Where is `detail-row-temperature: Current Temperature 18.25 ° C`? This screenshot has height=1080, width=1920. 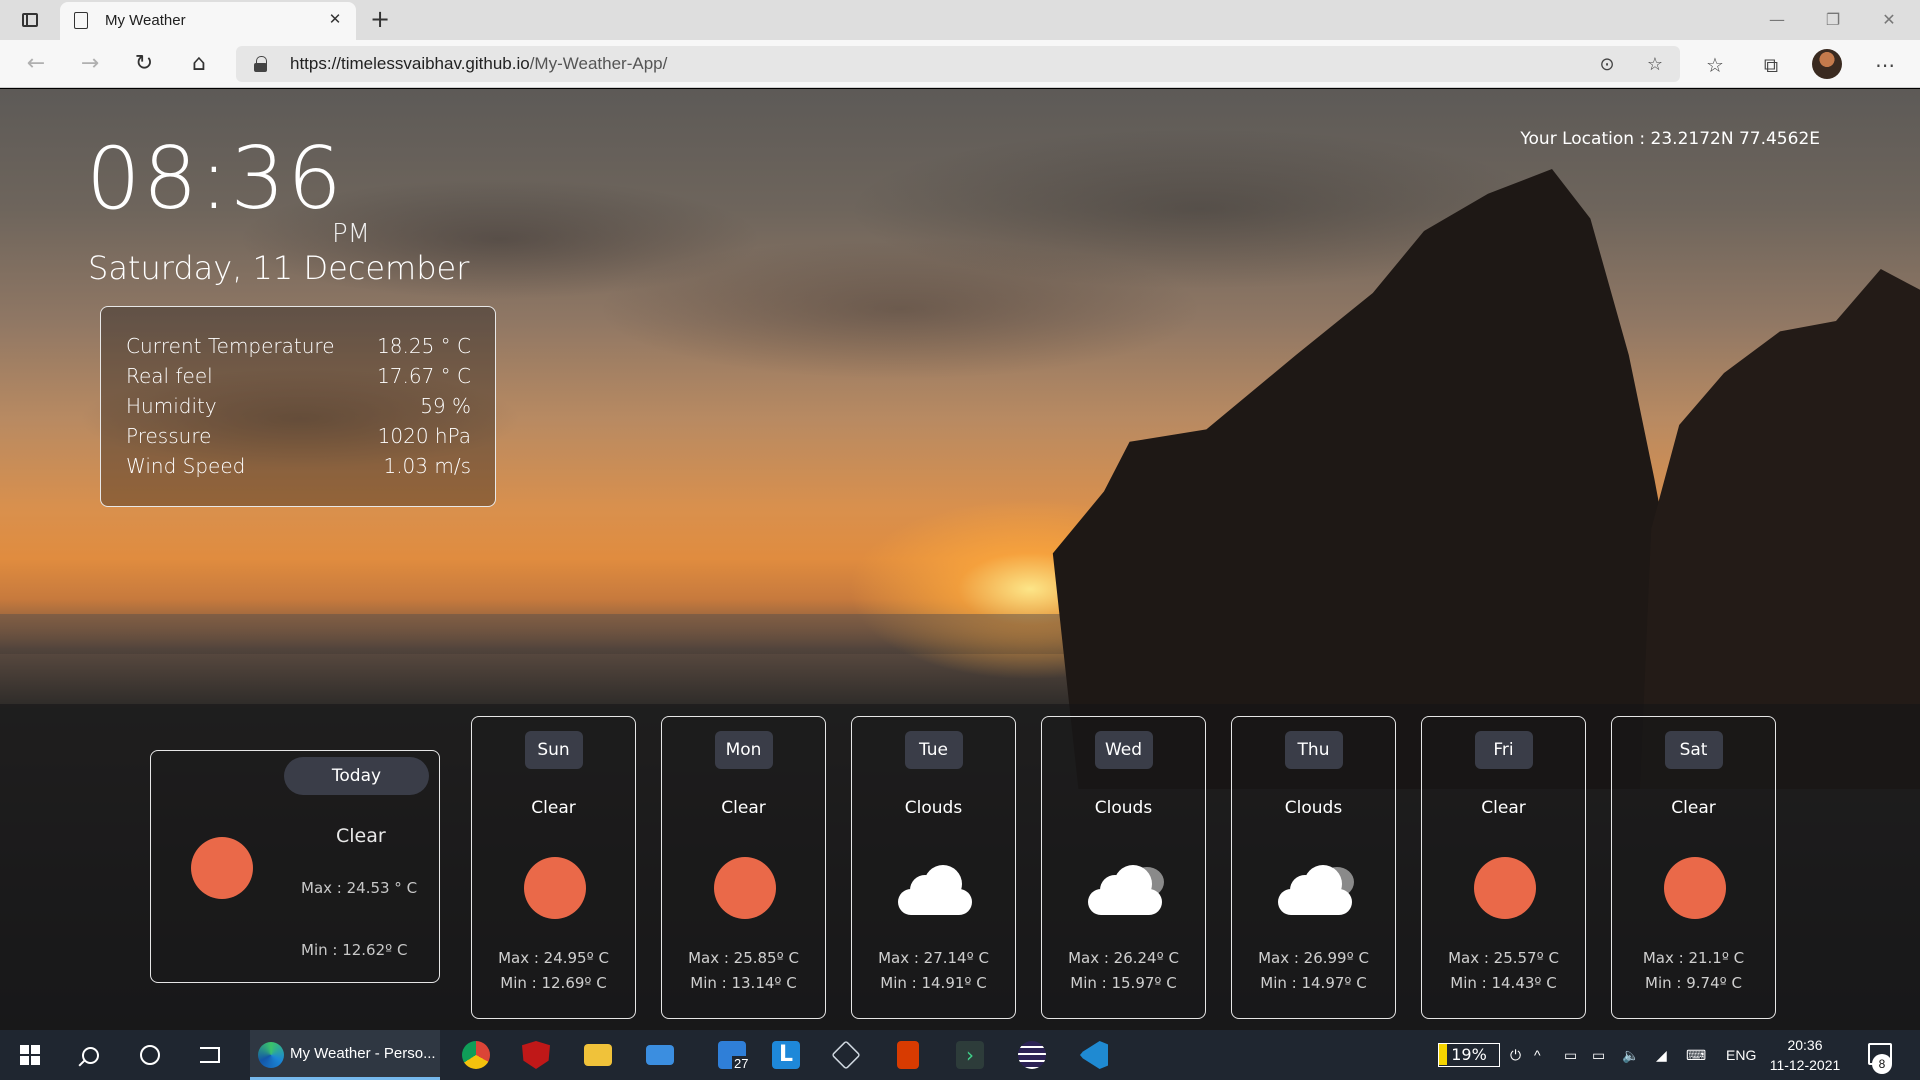 detail-row-temperature: Current Temperature 18.25 ° C is located at coordinates (298, 346).